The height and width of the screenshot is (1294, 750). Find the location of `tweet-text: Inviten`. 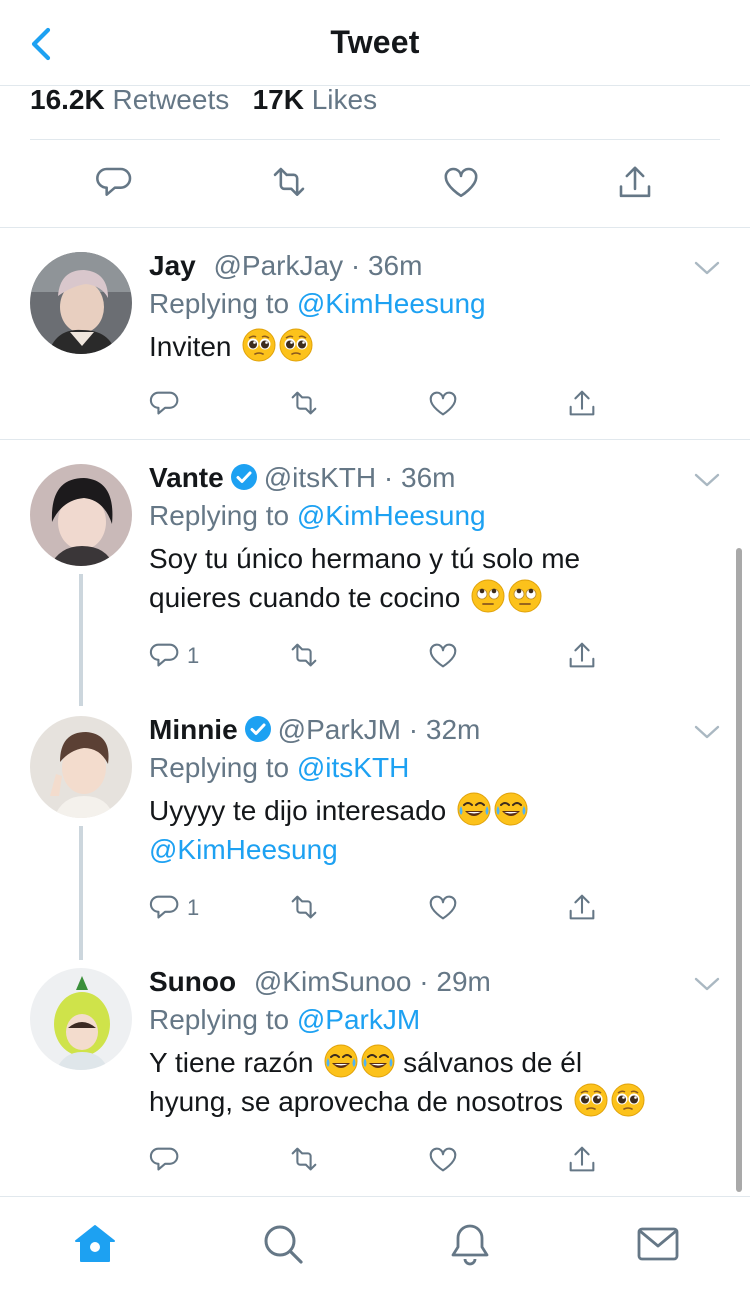

tweet-text: Inviten is located at coordinates (429, 346).